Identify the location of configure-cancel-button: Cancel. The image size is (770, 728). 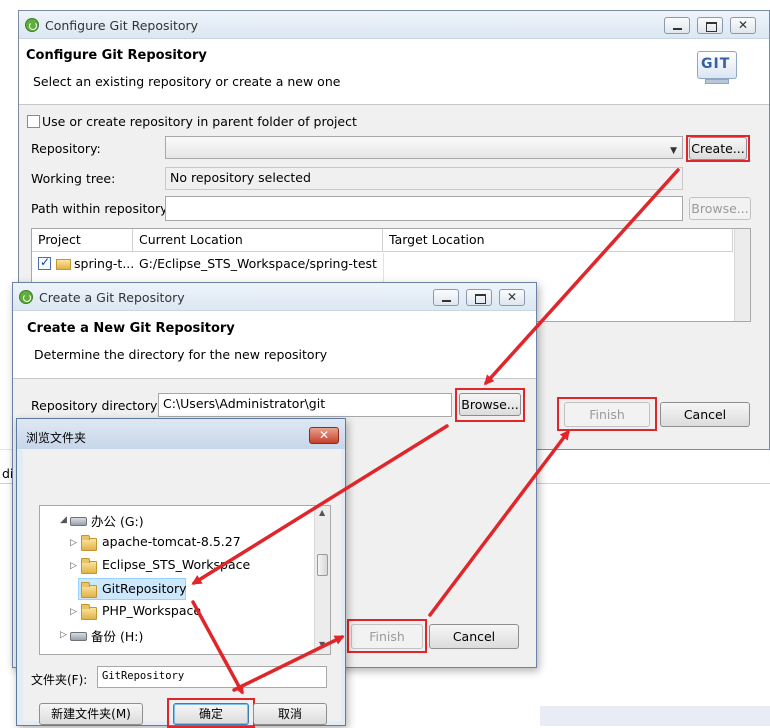
(705, 414).